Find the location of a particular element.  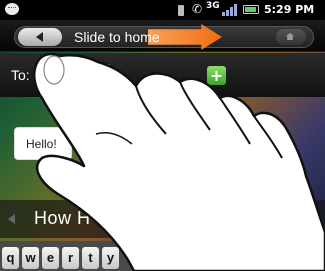

status-time: 5:29 PM is located at coordinates (289, 9).